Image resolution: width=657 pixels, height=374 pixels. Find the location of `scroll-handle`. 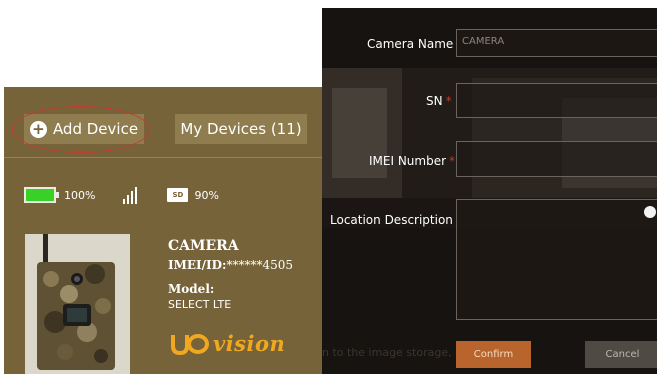

scroll-handle is located at coordinates (650, 212).